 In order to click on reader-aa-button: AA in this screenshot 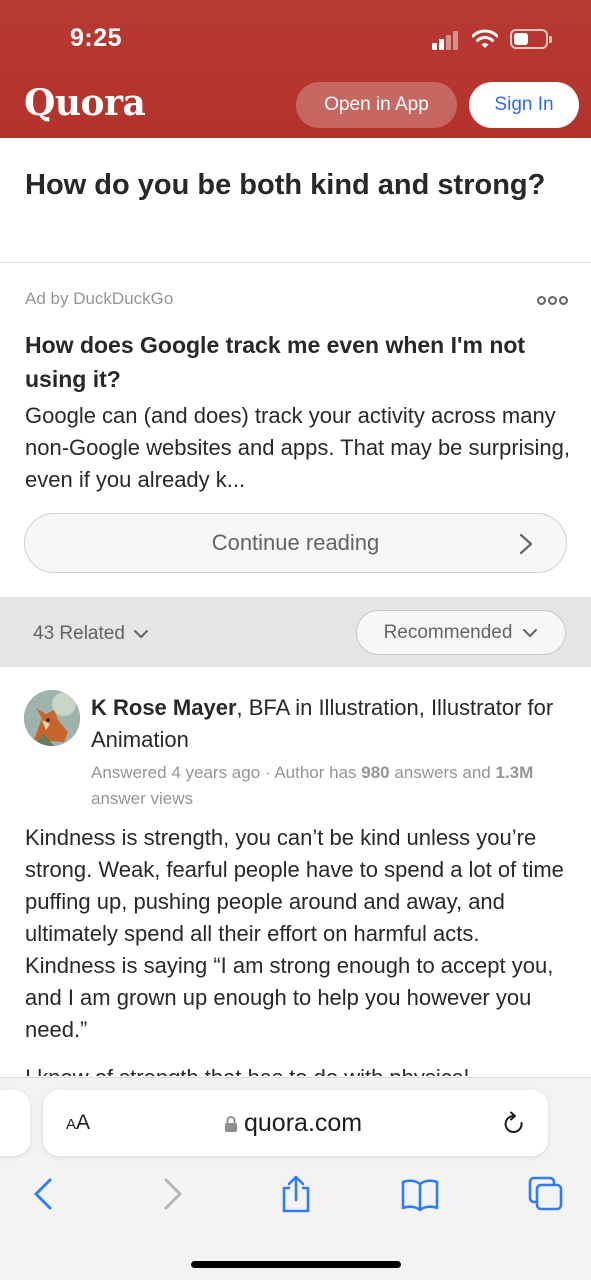, I will do `click(78, 1123)`.